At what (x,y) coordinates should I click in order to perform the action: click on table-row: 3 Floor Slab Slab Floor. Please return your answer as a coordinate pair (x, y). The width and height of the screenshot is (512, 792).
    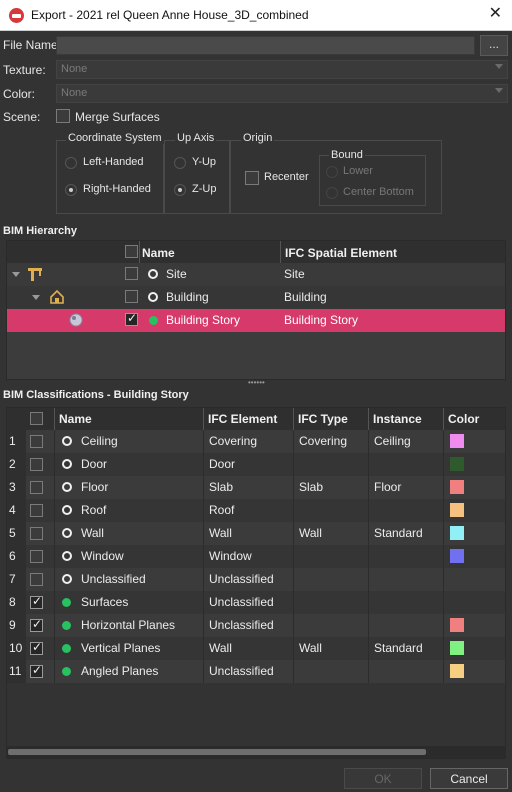
    Looking at the image, I should click on (256, 487).